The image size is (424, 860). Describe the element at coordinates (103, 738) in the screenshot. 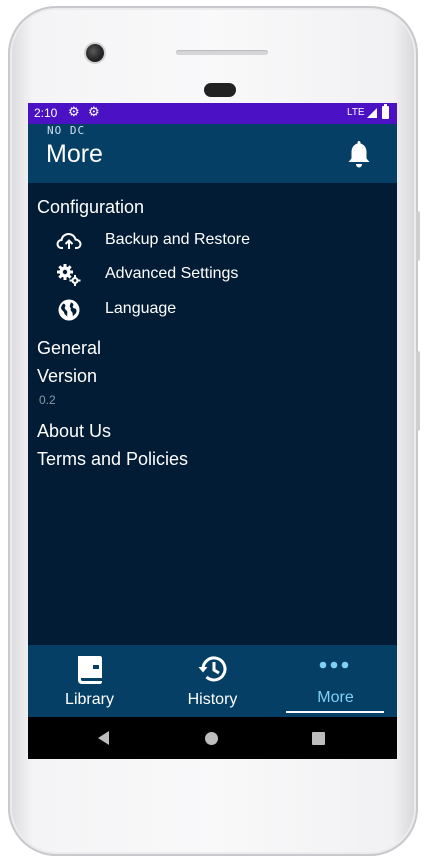

I see `back-icon` at that location.